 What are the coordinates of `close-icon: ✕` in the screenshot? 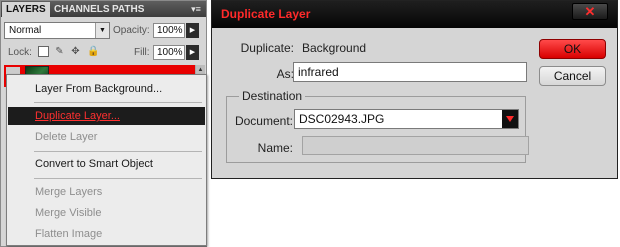 It's located at (590, 11).